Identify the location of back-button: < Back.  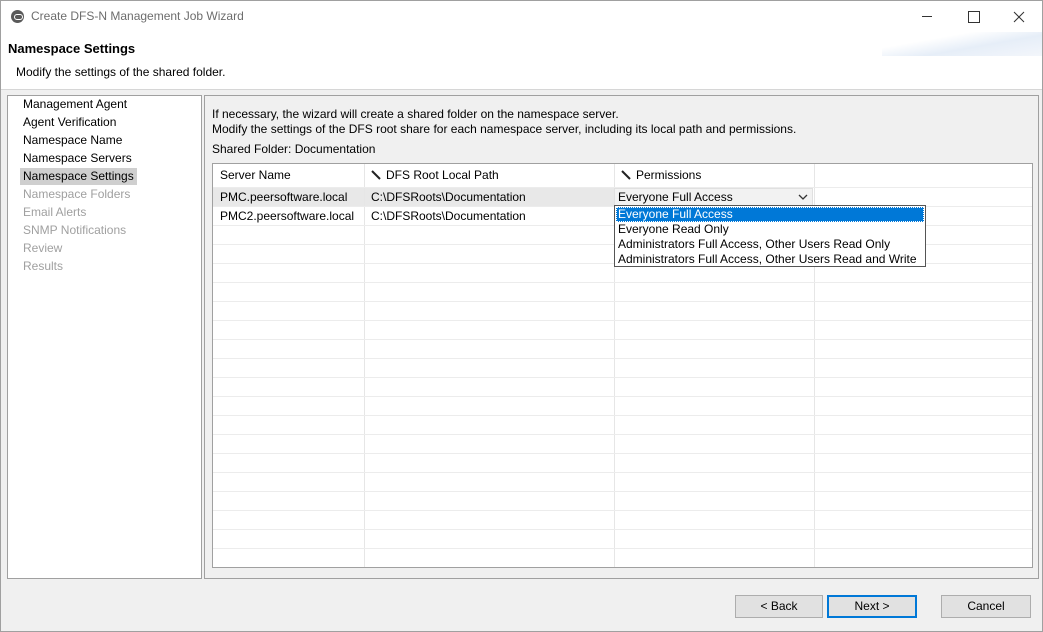
(779, 606).